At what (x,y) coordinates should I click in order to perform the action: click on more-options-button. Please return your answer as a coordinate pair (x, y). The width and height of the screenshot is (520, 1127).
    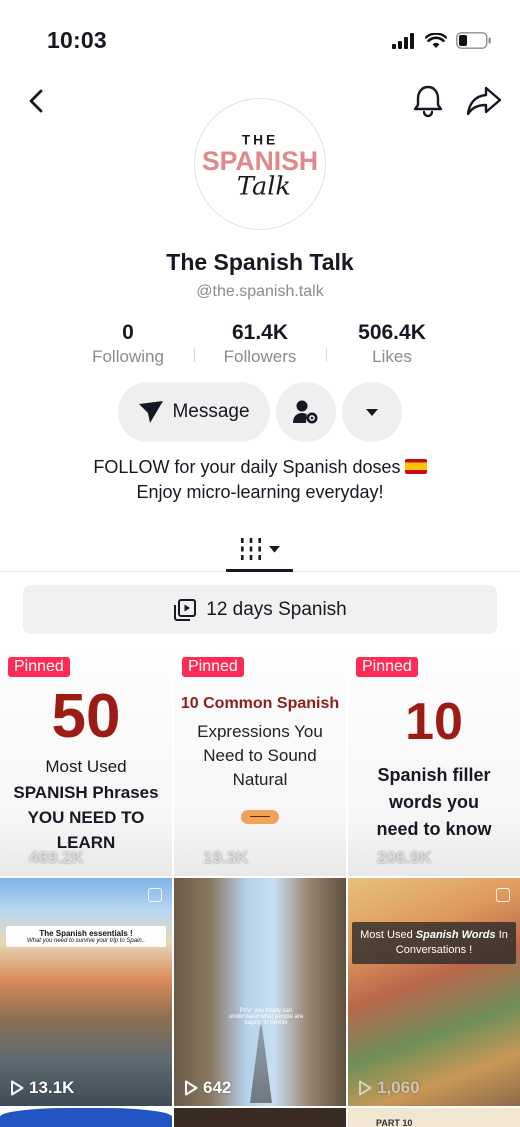
    Looking at the image, I should click on (372, 412).